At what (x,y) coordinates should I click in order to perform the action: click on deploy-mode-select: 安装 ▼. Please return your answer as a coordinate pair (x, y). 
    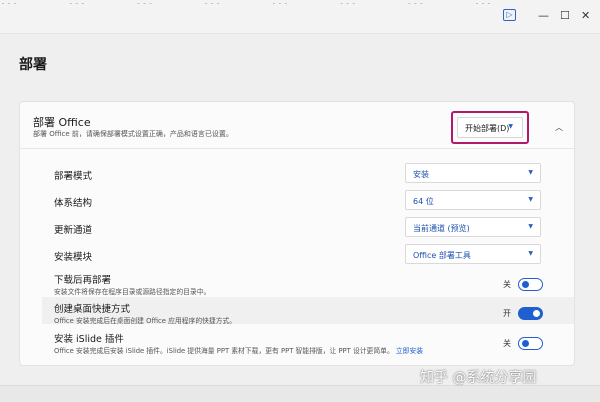
    Looking at the image, I should click on (473, 173).